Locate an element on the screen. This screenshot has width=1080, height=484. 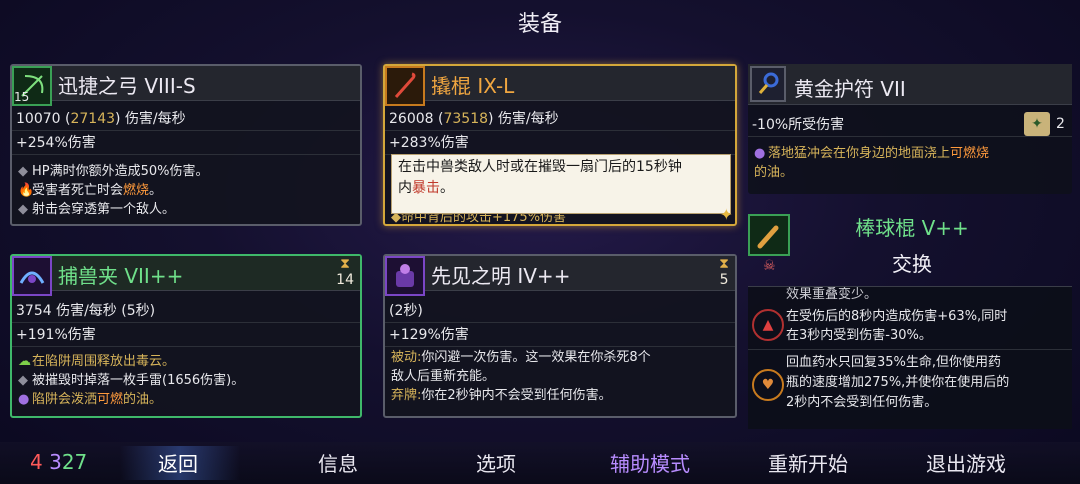
cooldown: ⧗ 5 is located at coordinates (724, 272).